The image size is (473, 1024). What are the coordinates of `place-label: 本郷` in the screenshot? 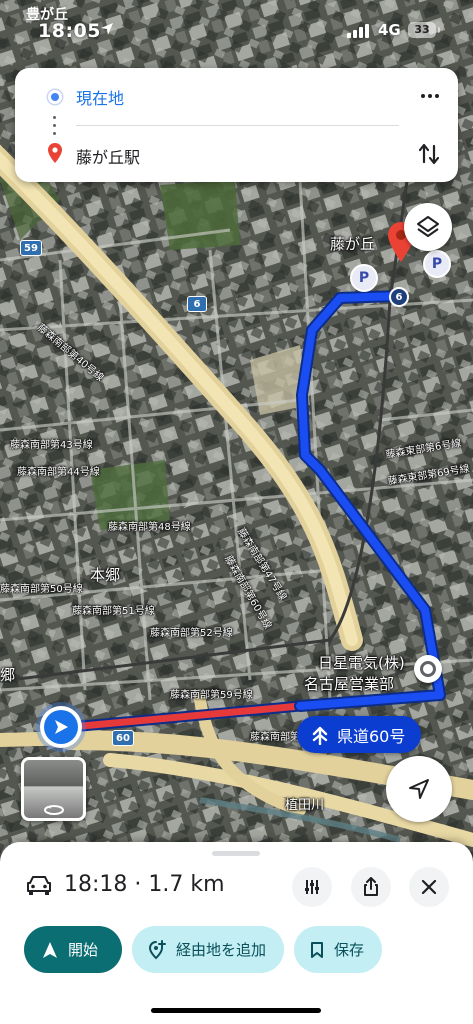 It's located at (105, 575).